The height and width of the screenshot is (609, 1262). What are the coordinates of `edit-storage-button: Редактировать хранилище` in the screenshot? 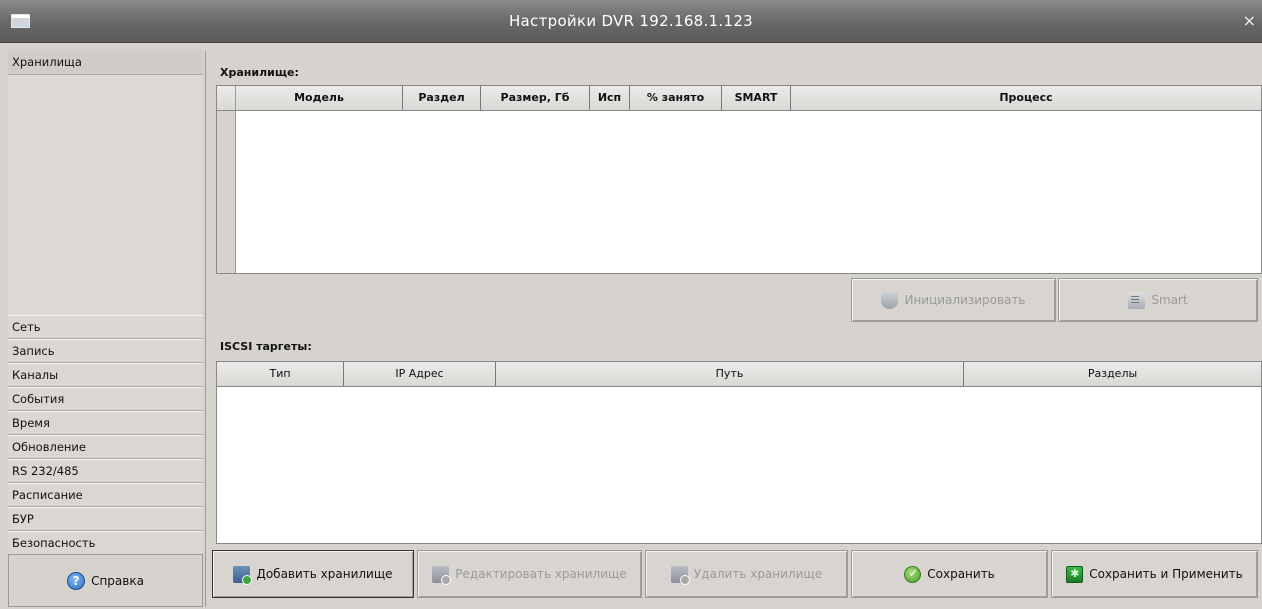 It's located at (529, 574).